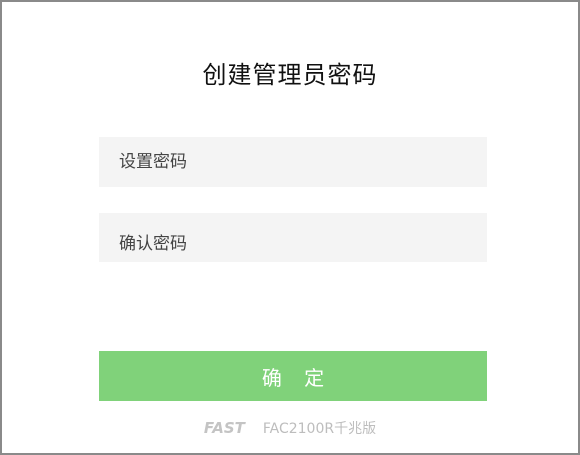 This screenshot has height=455, width=580. What do you see at coordinates (293, 162) in the screenshot?
I see `set-password-input` at bounding box center [293, 162].